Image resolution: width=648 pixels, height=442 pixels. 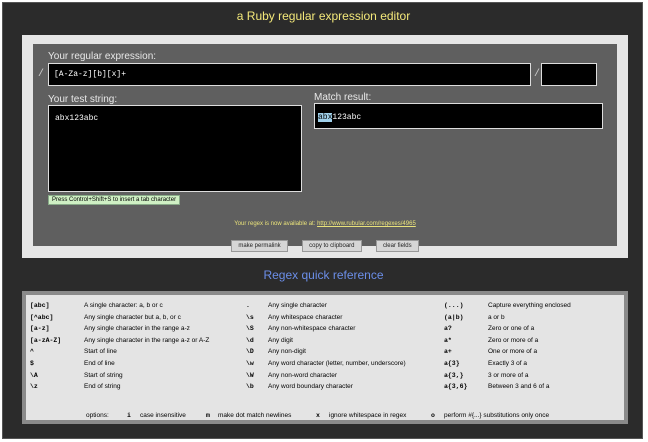 What do you see at coordinates (305, 317) in the screenshot?
I see `reference-desc: Any whitespace character` at bounding box center [305, 317].